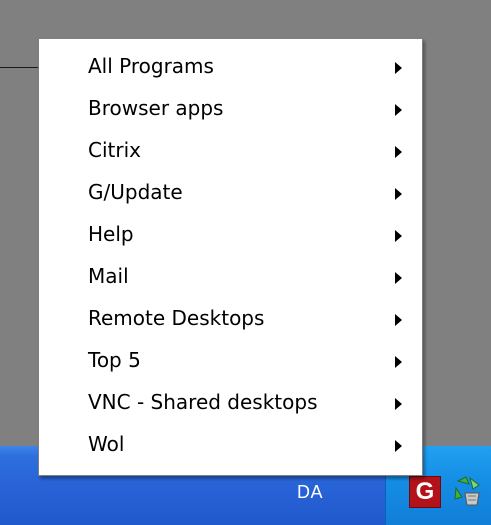 The width and height of the screenshot is (491, 525). What do you see at coordinates (230, 362) in the screenshot?
I see `menu-item-top-5: Top 5` at bounding box center [230, 362].